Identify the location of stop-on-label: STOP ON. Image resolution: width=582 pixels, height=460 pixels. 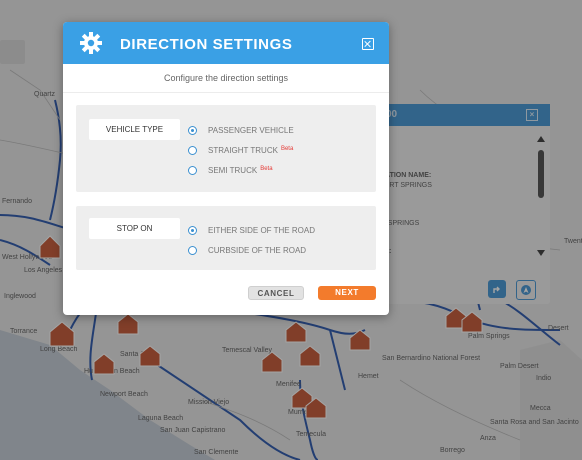
(134, 228).